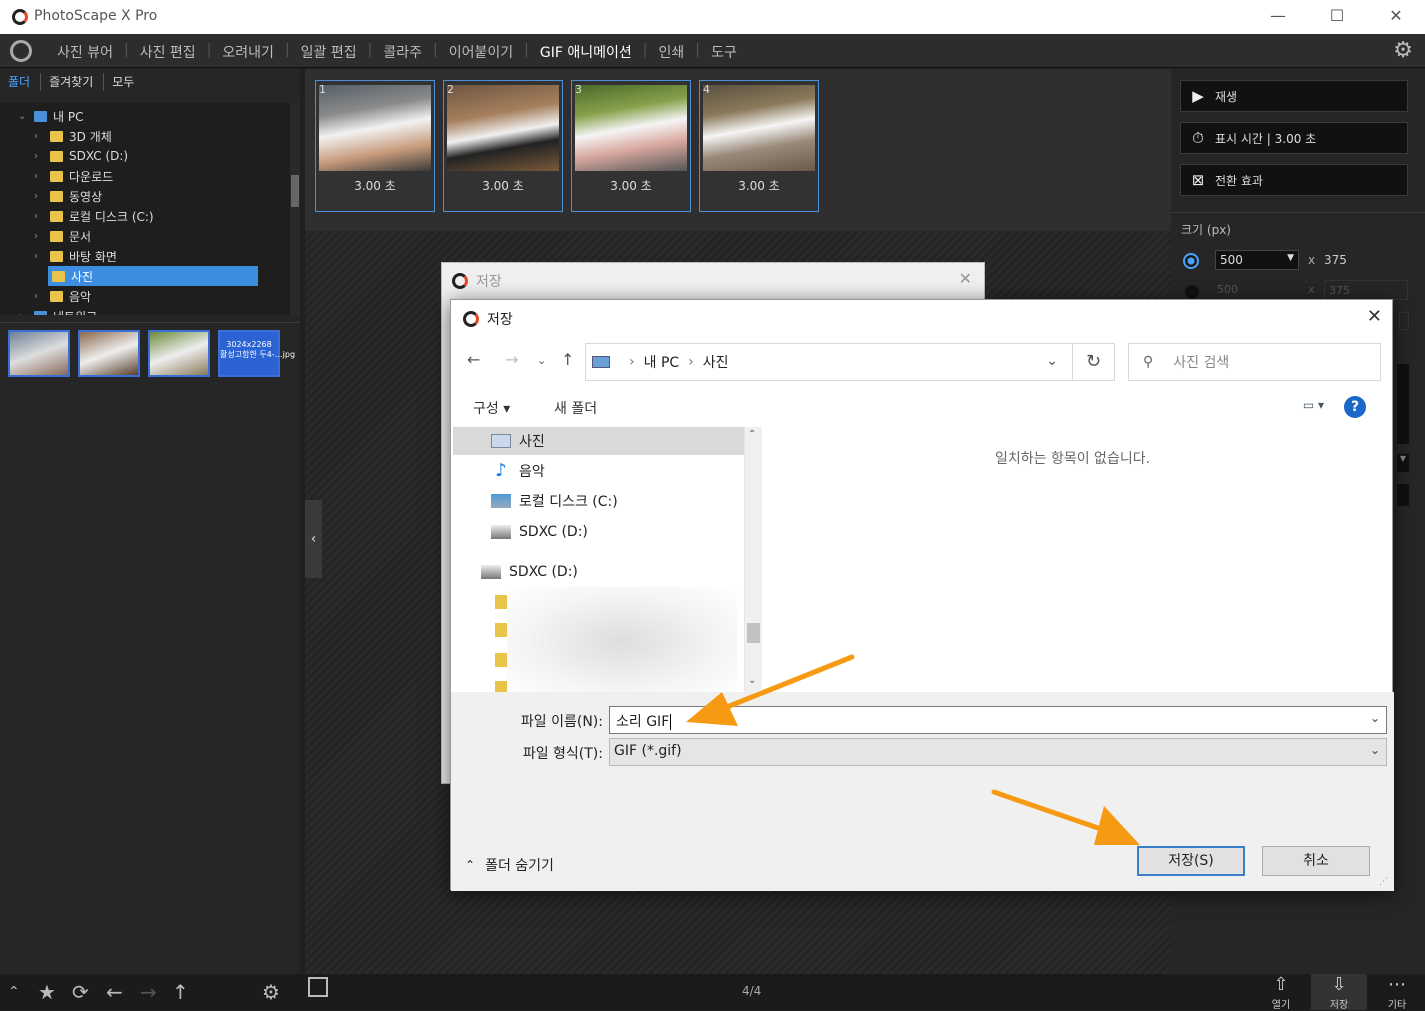 Image resolution: width=1425 pixels, height=1011 pixels. I want to click on arrow-to-save-icon, so click(1065, 817).